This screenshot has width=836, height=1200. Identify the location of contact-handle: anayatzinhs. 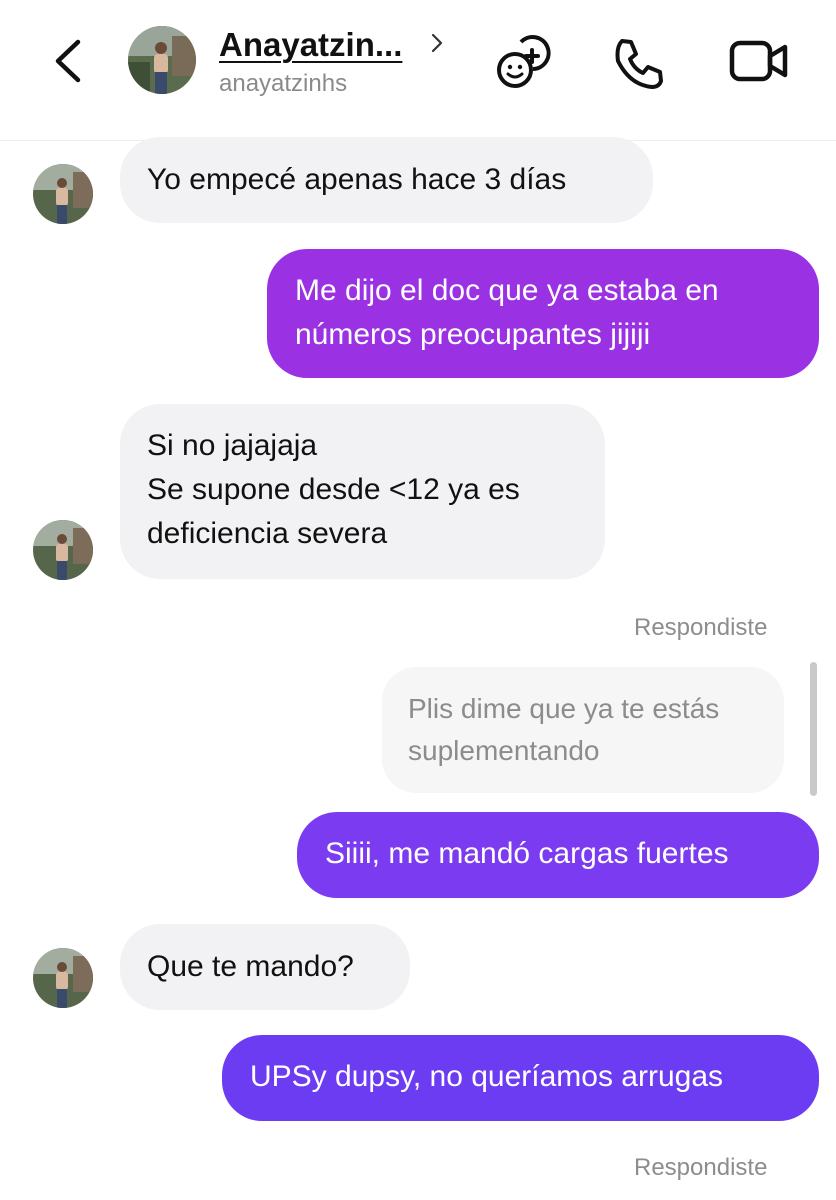
(283, 83).